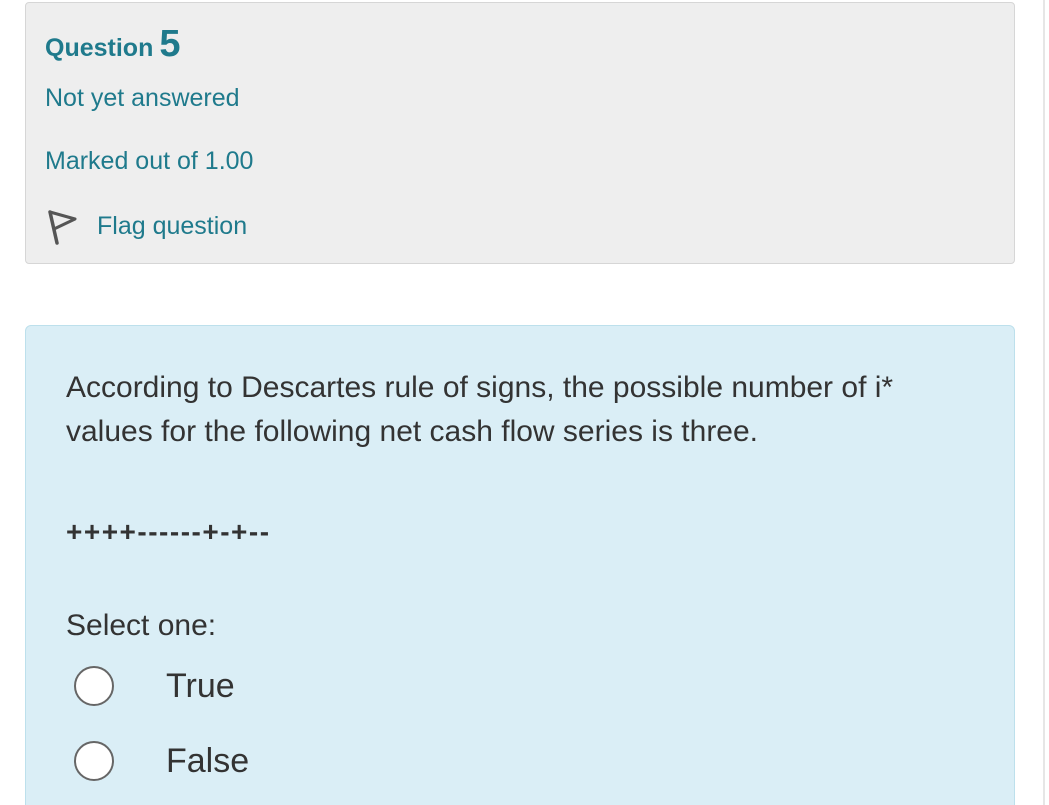 This screenshot has width=1049, height=805. I want to click on question-heading: Question 5, so click(112, 44).